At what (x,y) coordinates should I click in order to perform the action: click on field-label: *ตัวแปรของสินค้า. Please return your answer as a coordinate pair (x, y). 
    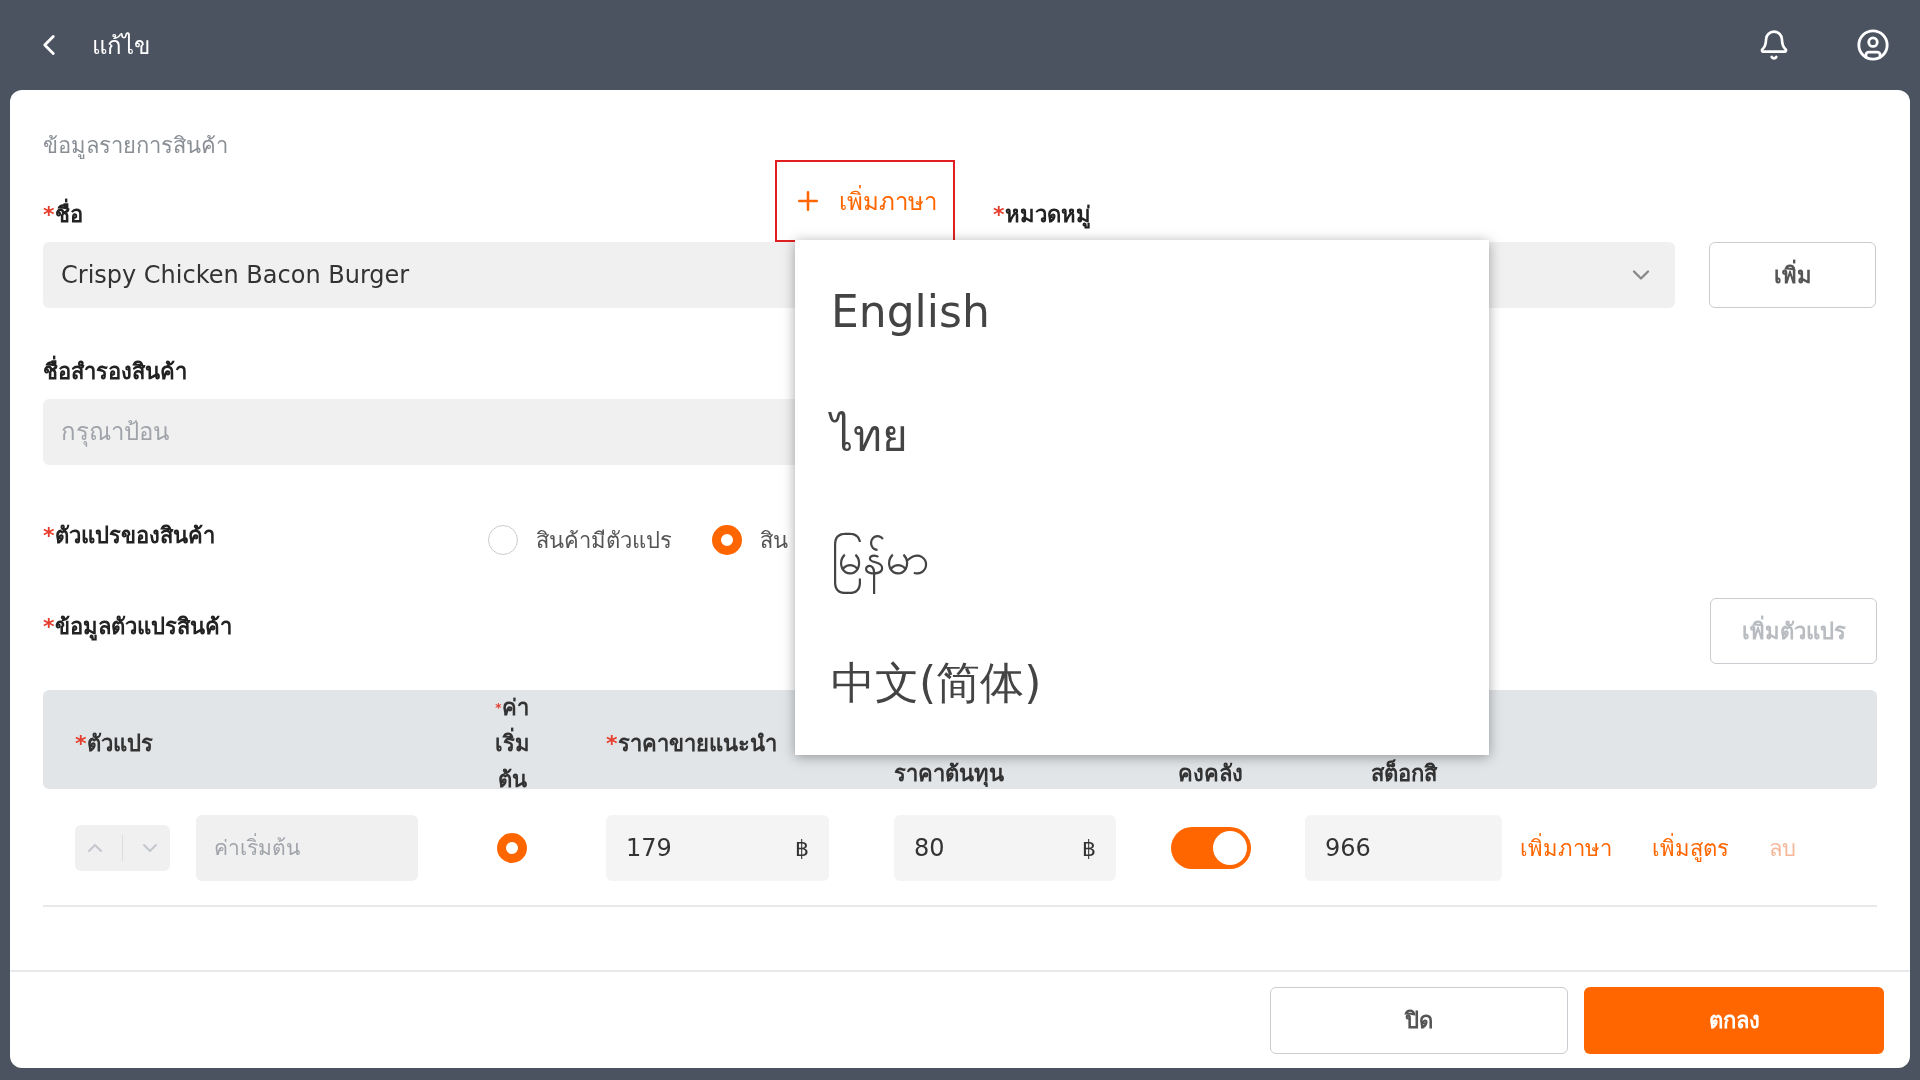
    Looking at the image, I should click on (129, 535).